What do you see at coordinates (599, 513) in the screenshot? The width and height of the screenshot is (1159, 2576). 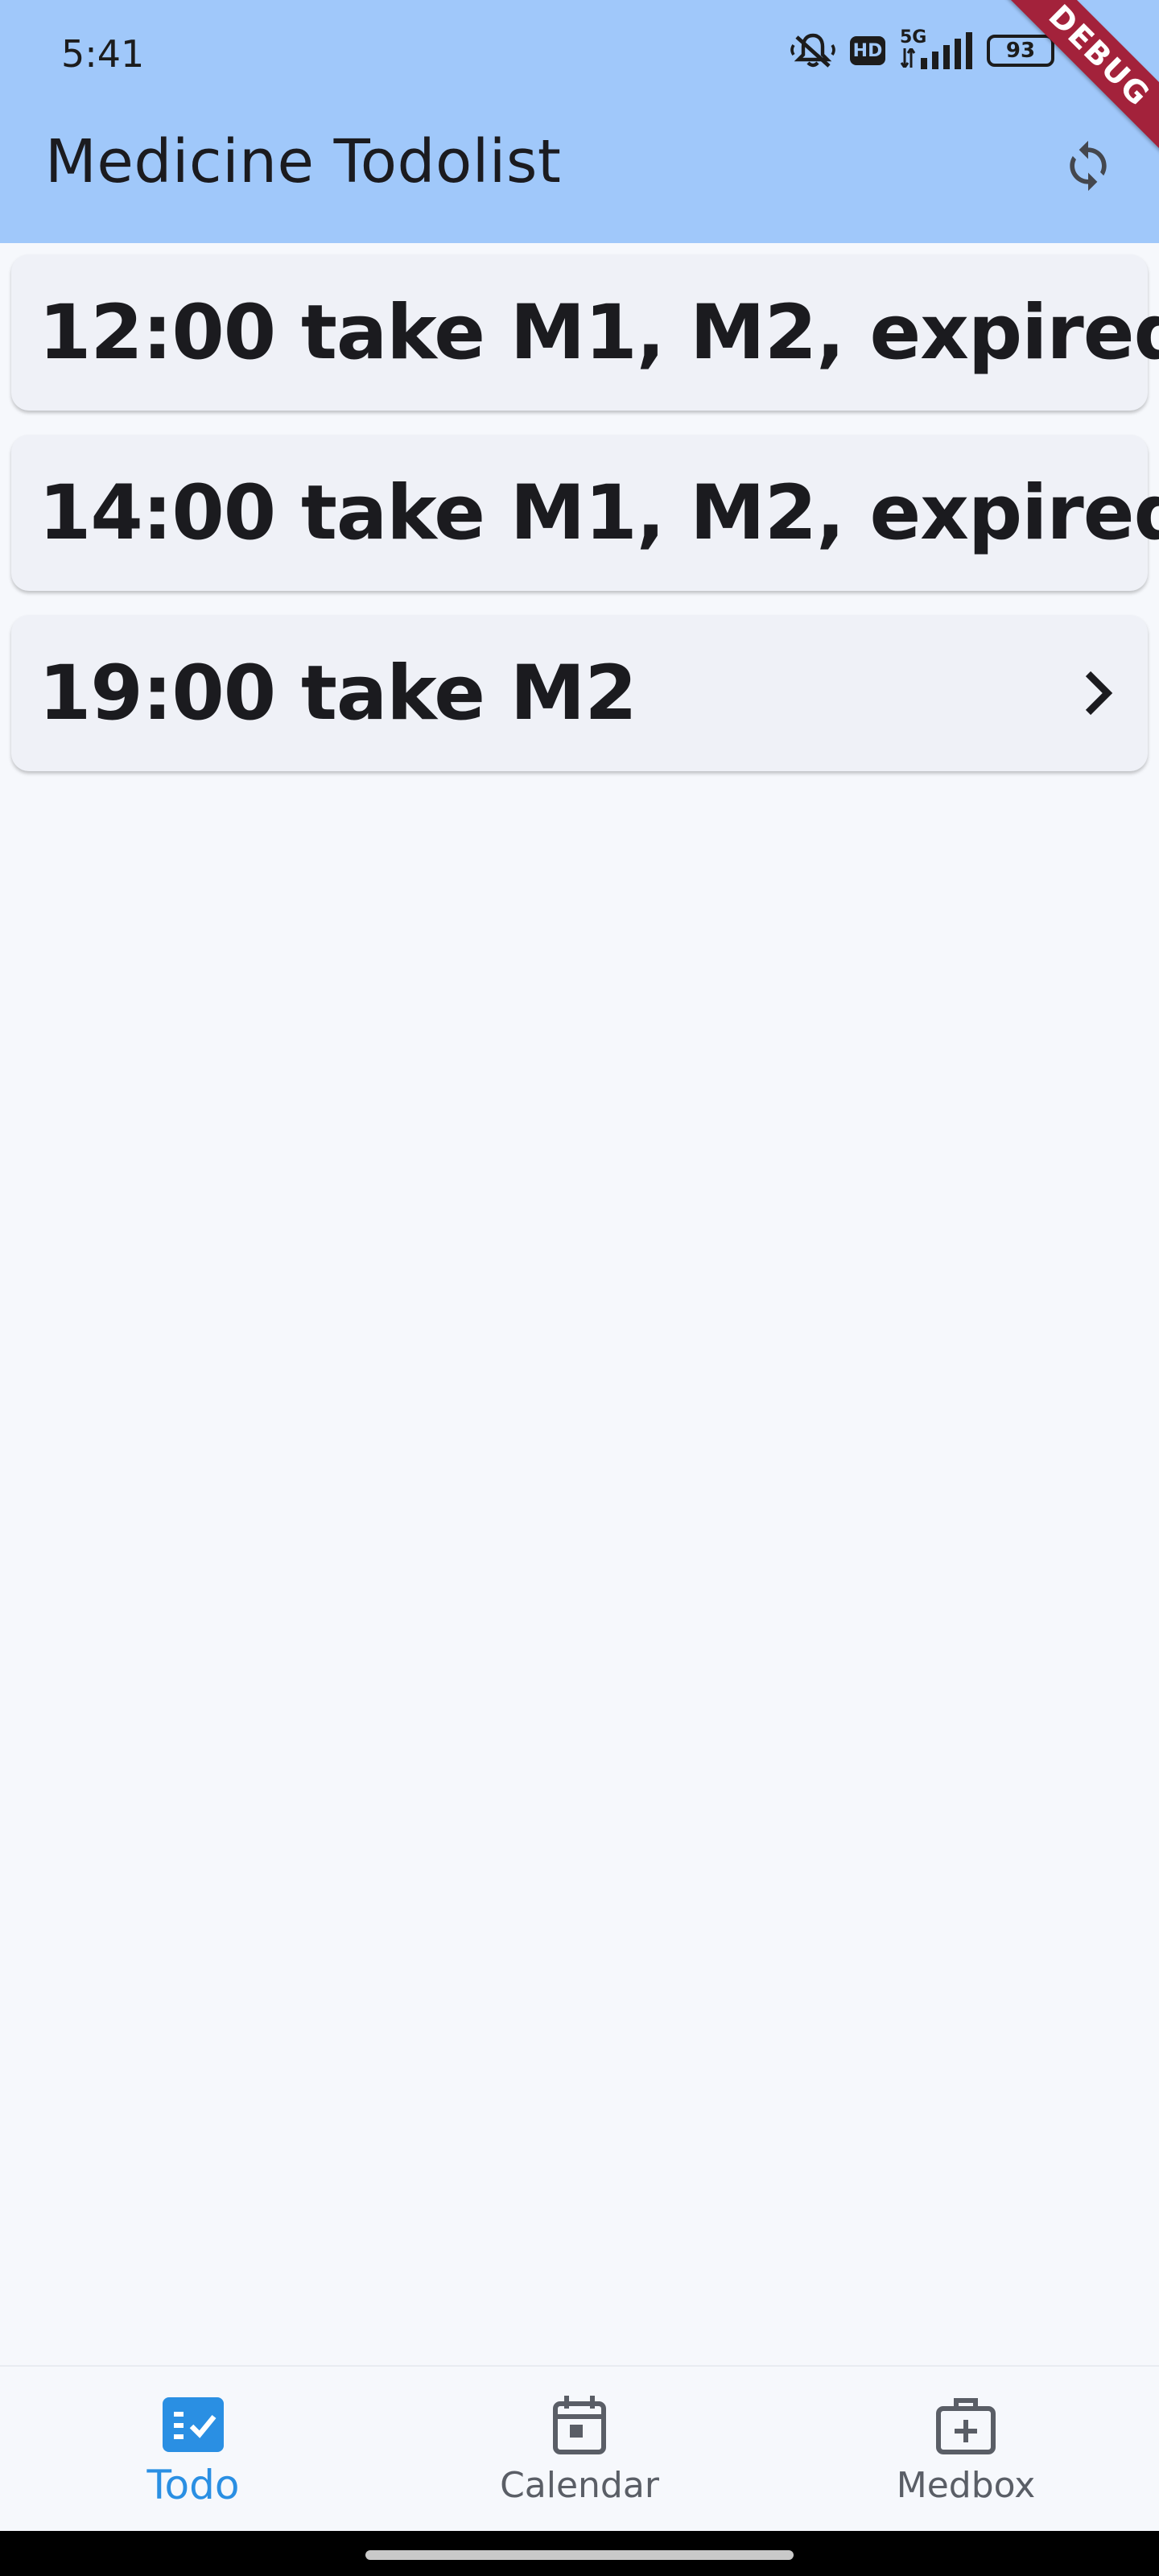 I see `todo-item-text: 14:00 take M1, M2, expired` at bounding box center [599, 513].